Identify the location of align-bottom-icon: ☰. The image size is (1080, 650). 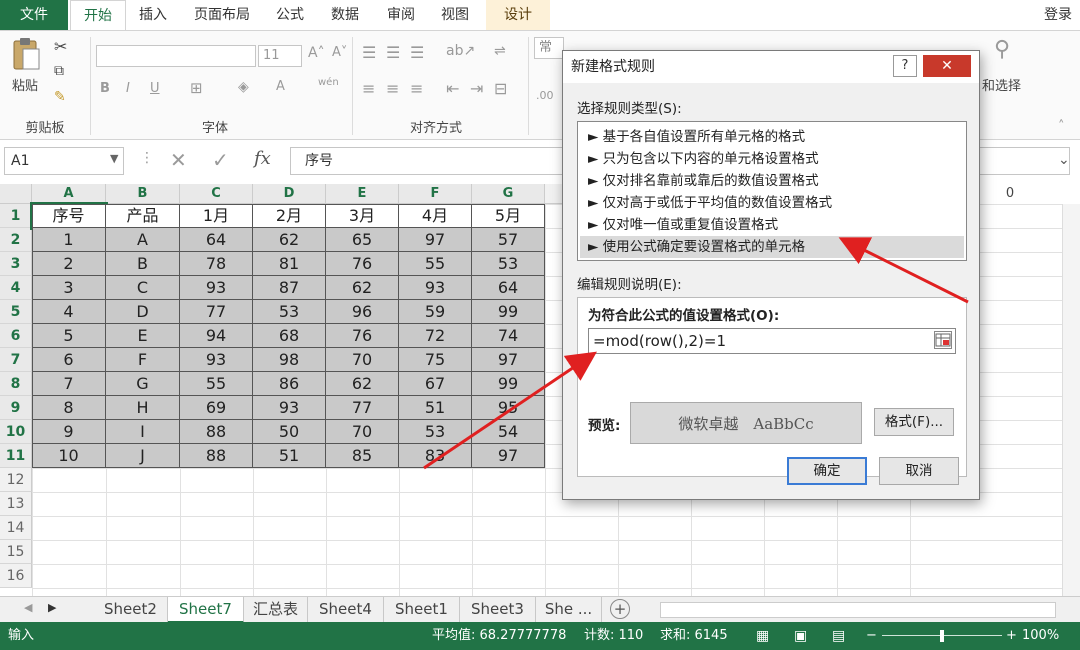
(417, 52).